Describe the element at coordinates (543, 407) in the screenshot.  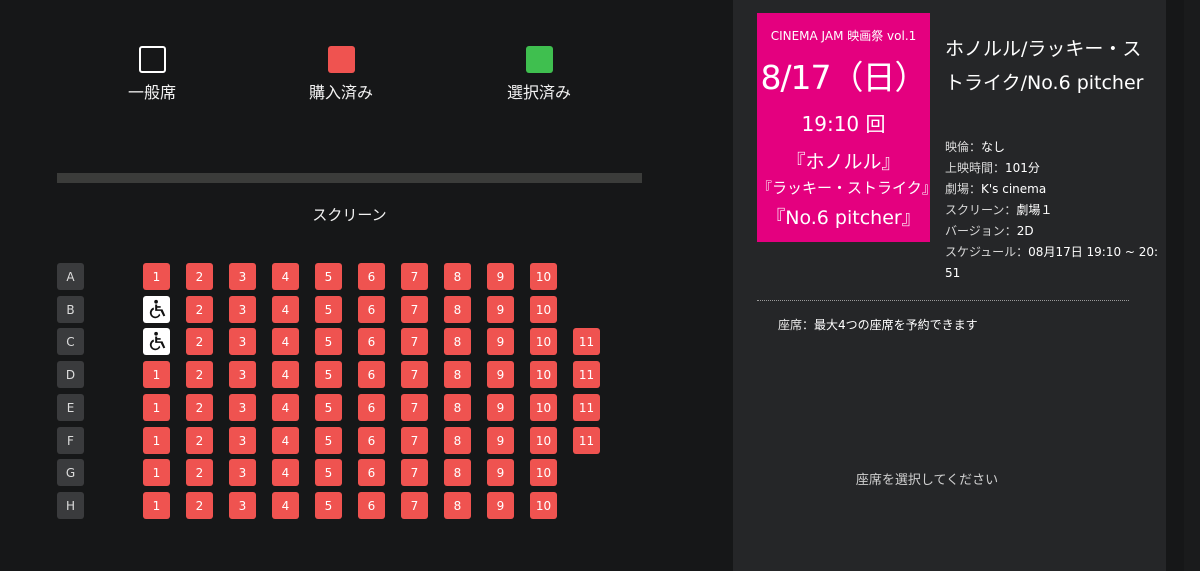
I see `seat-e-10: 10` at that location.